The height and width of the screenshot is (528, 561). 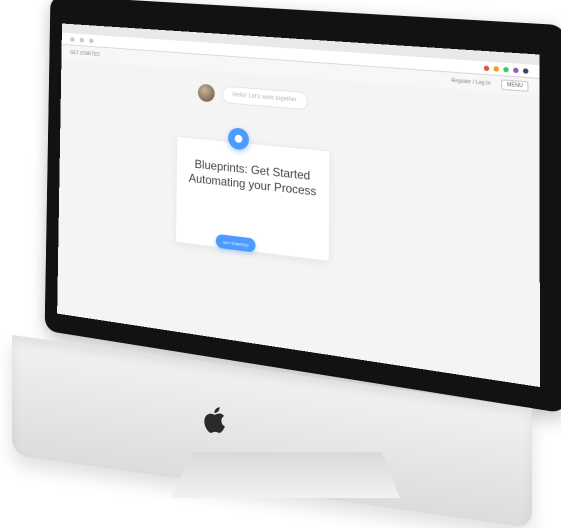 What do you see at coordinates (515, 85) in the screenshot?
I see `menu-button: MENU` at bounding box center [515, 85].